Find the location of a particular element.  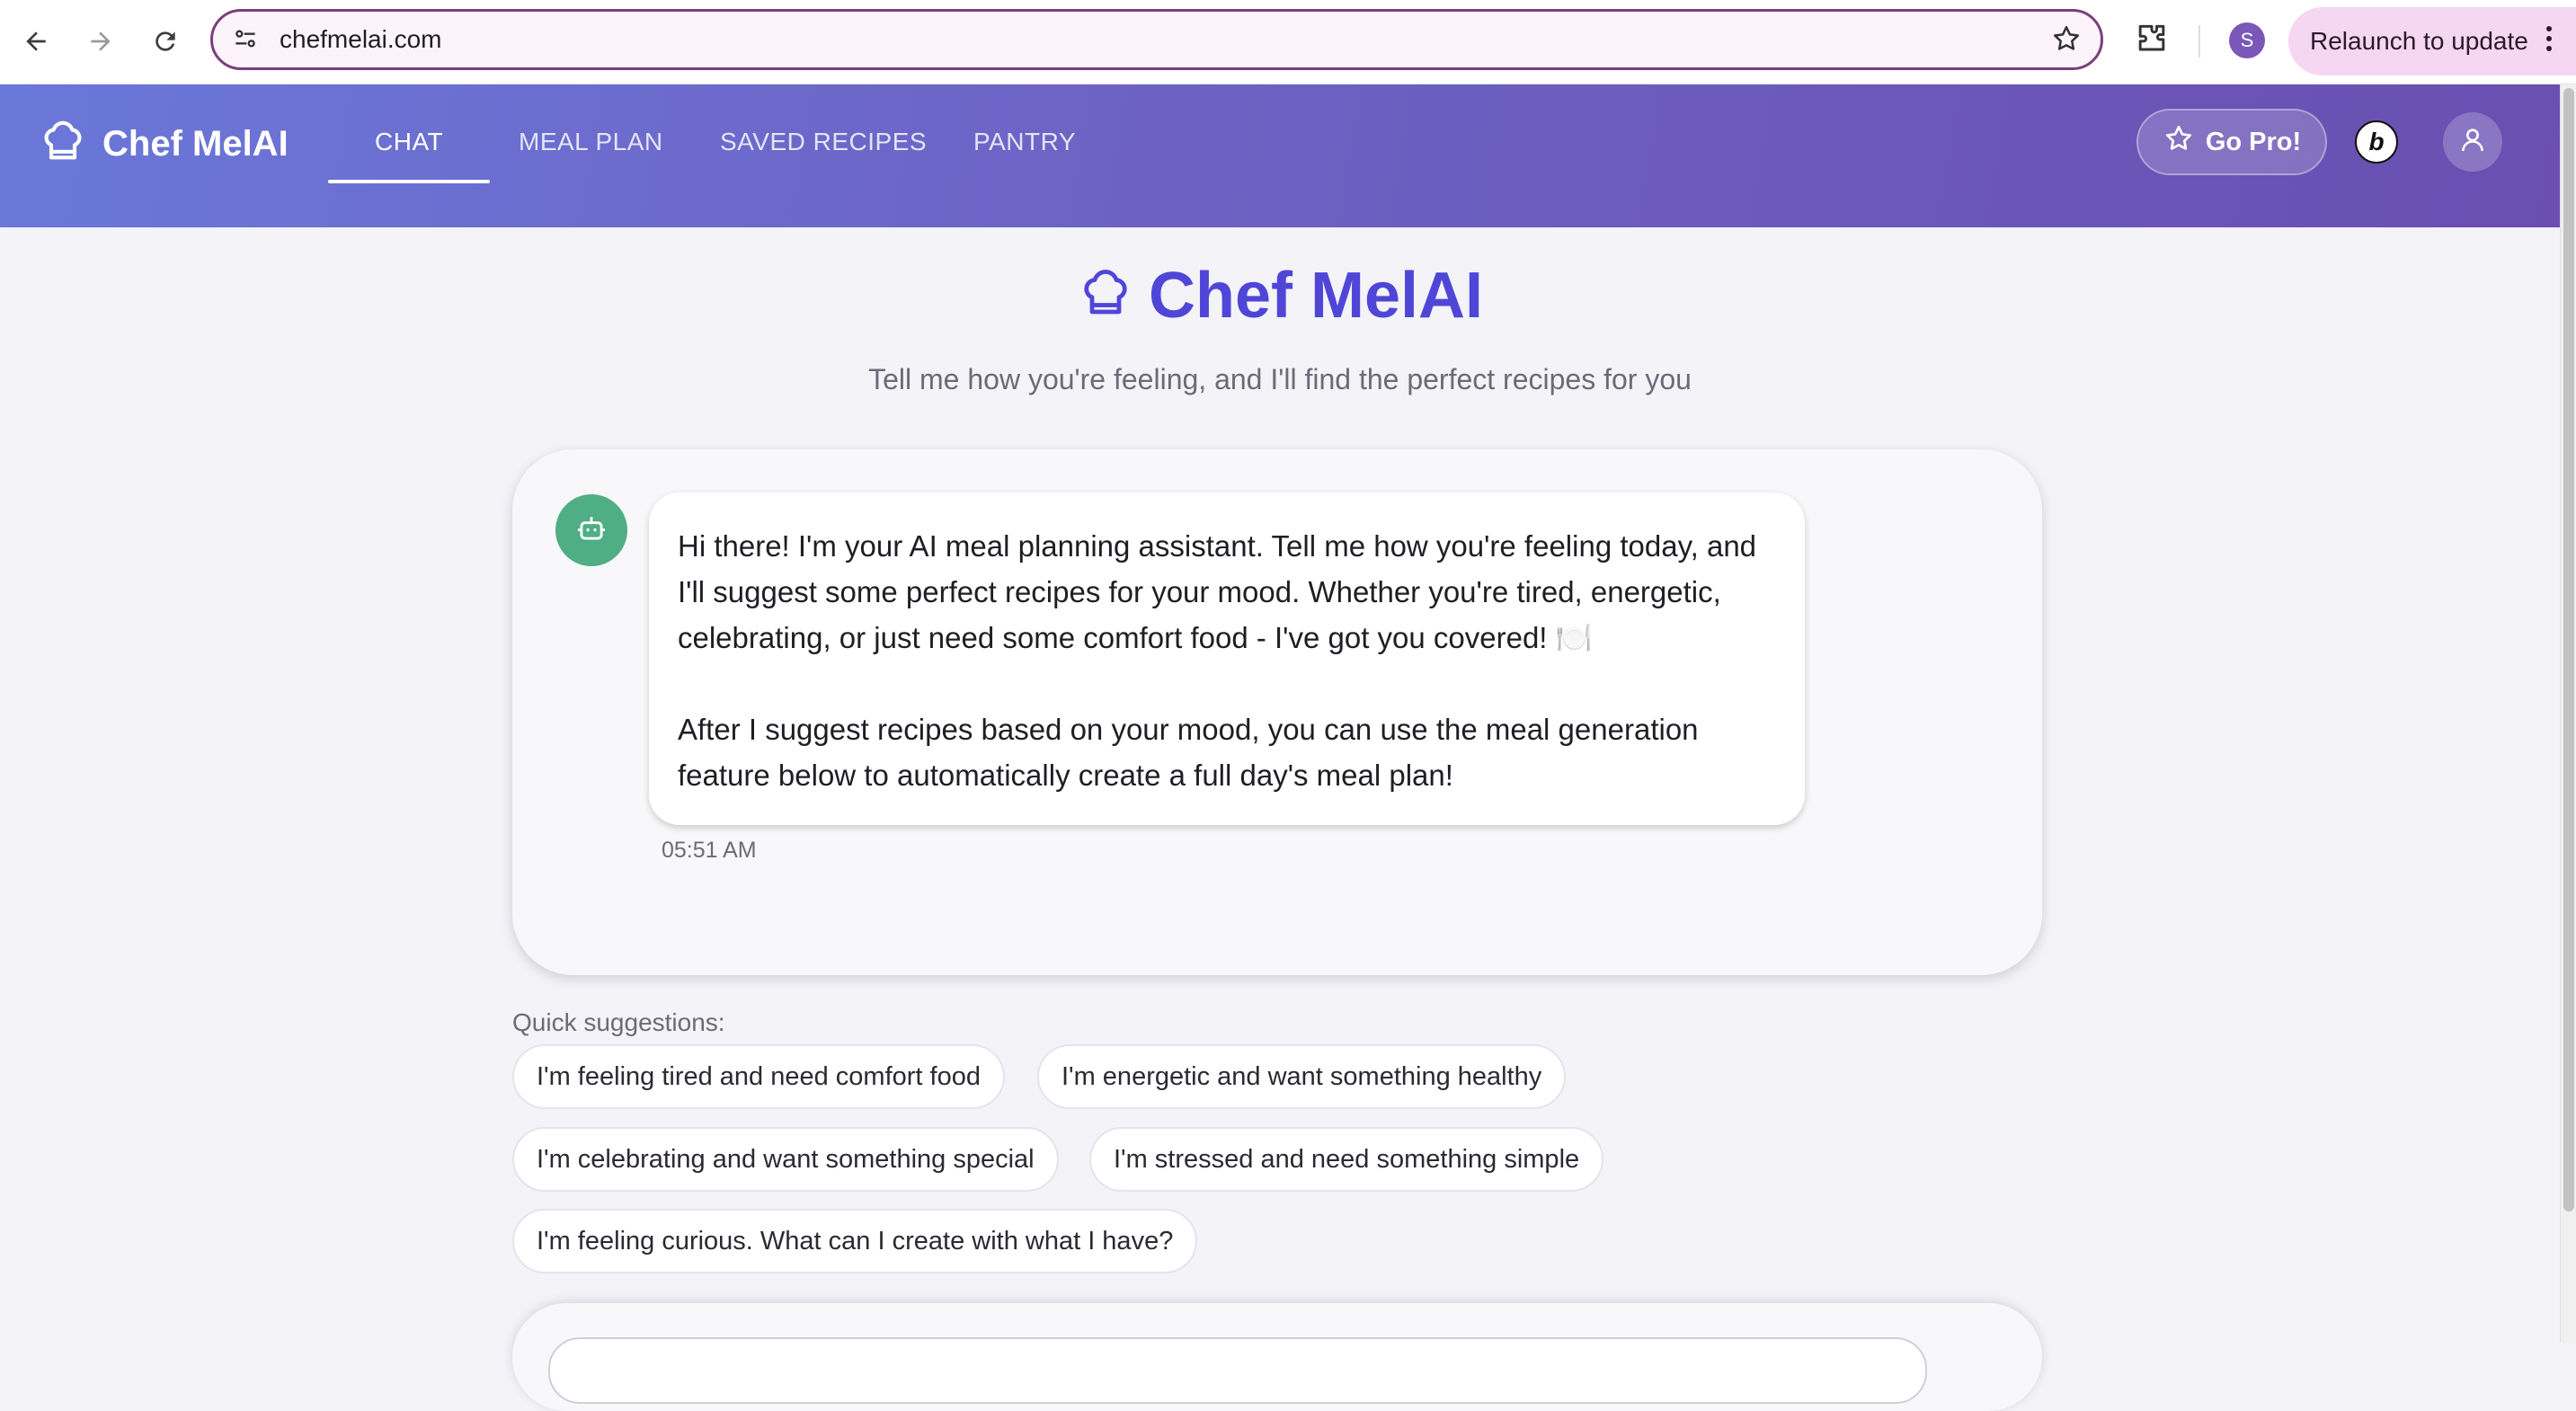

more-vert-icon is located at coordinates (2549, 42).